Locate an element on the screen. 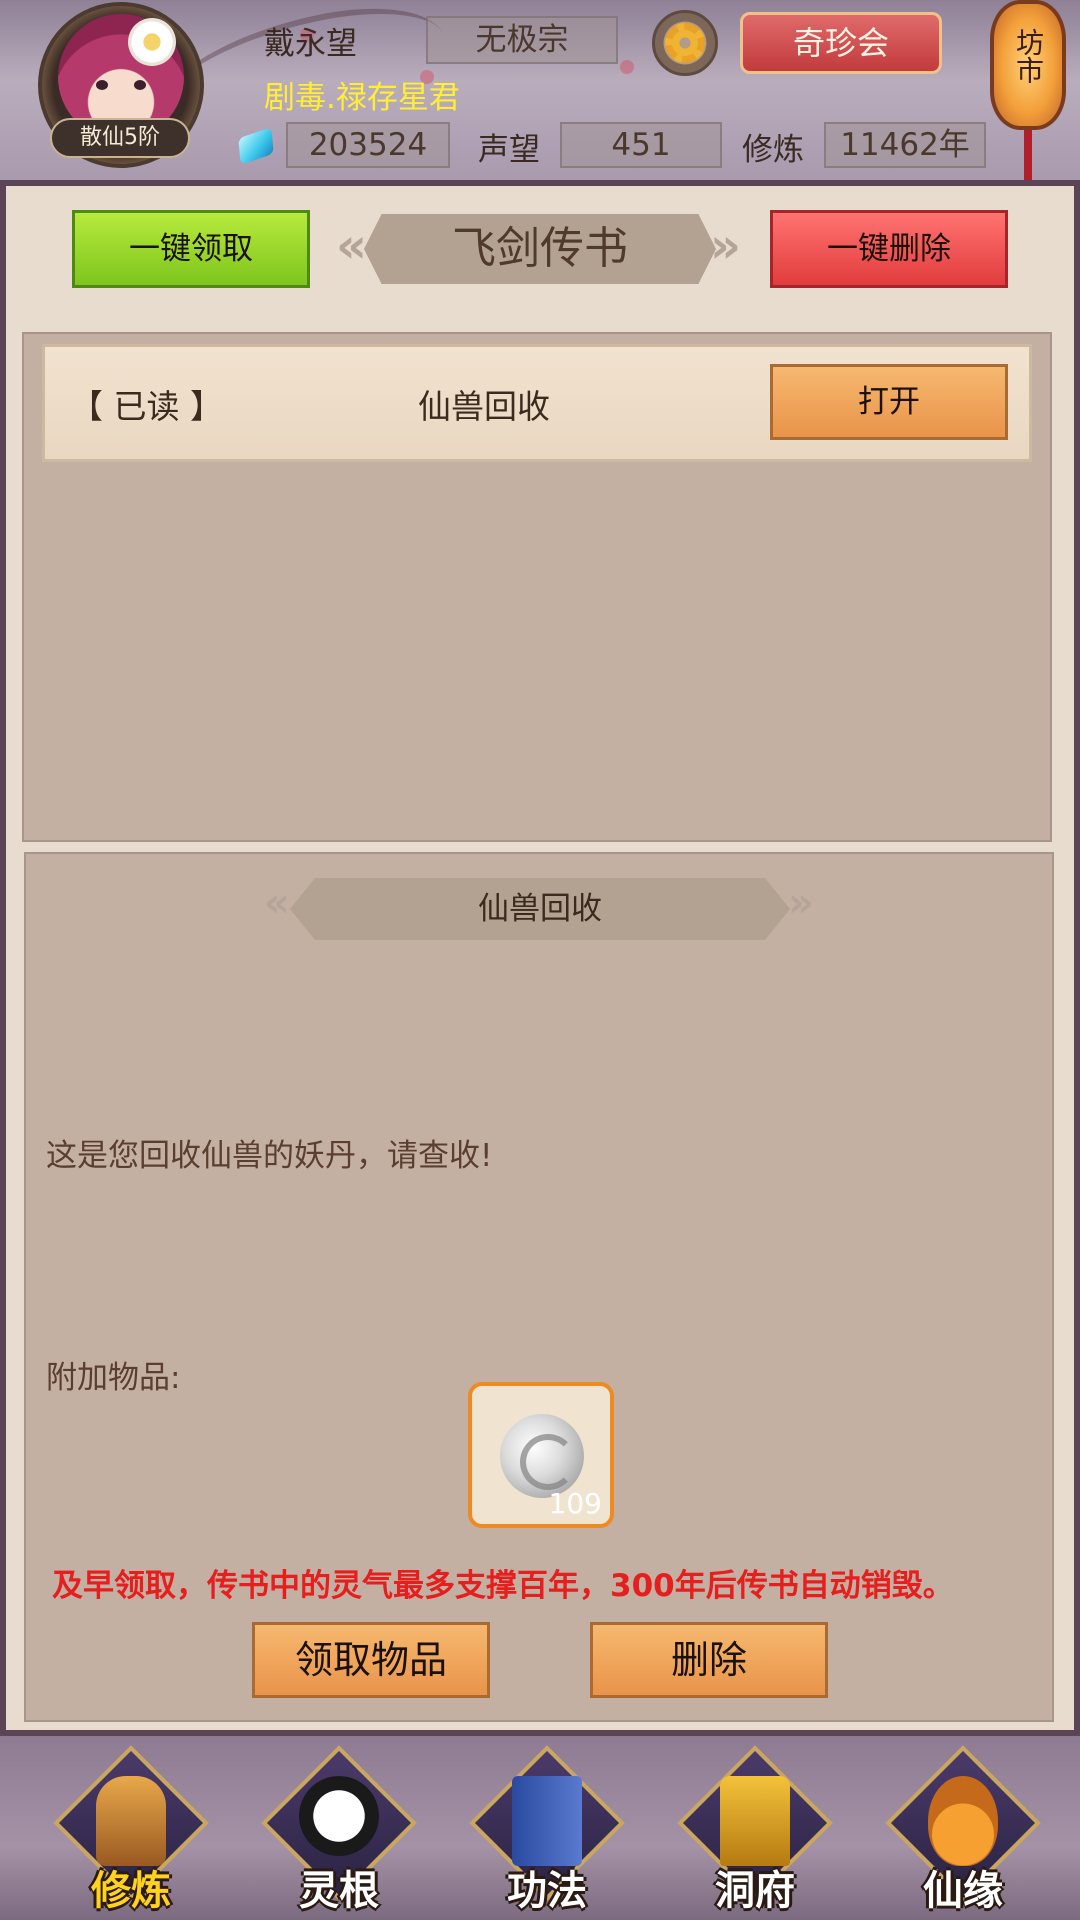  nav-label: 洞府 is located at coordinates (755, 1891).